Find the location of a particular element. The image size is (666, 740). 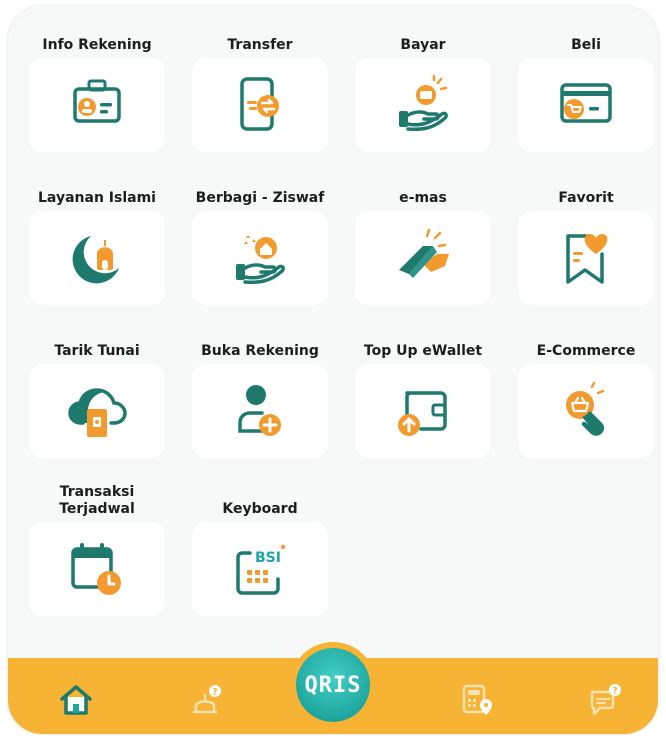

phone-transfer-icon is located at coordinates (259, 104).